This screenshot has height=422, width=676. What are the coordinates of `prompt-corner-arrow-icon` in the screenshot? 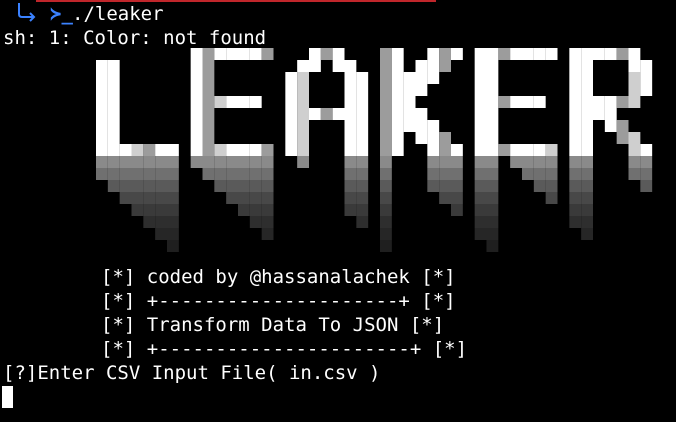 It's located at (27, 12).